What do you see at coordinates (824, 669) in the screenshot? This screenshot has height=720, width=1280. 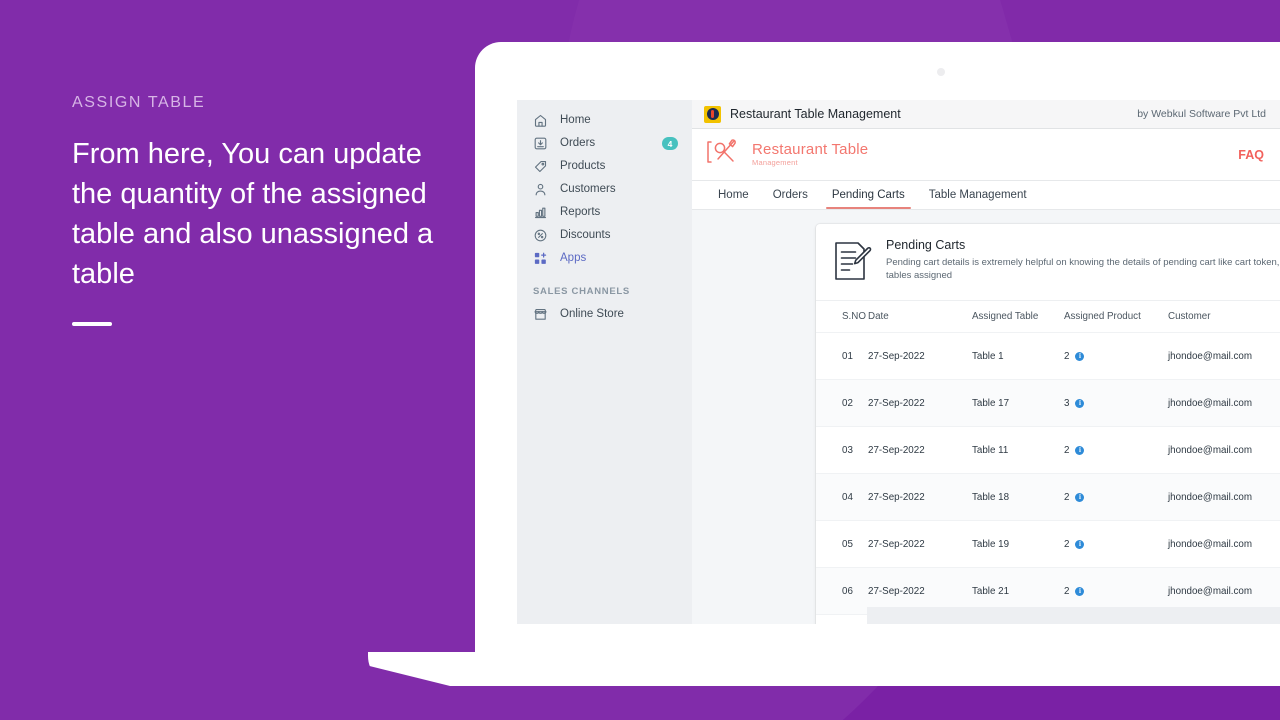 I see `laptop-base` at bounding box center [824, 669].